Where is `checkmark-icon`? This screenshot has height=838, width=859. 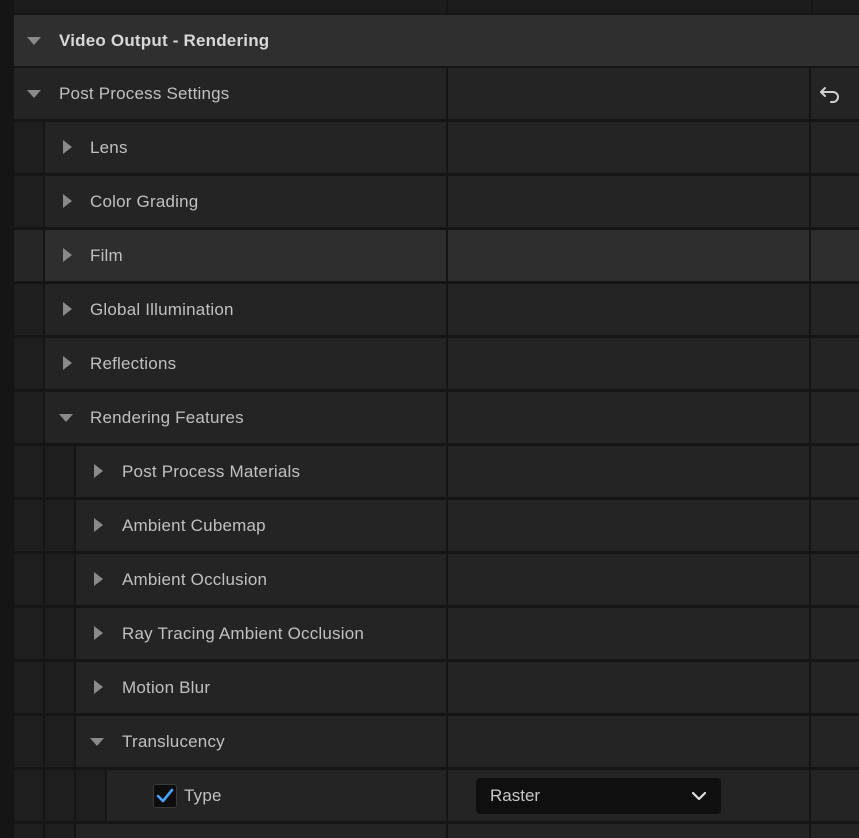 checkmark-icon is located at coordinates (165, 795).